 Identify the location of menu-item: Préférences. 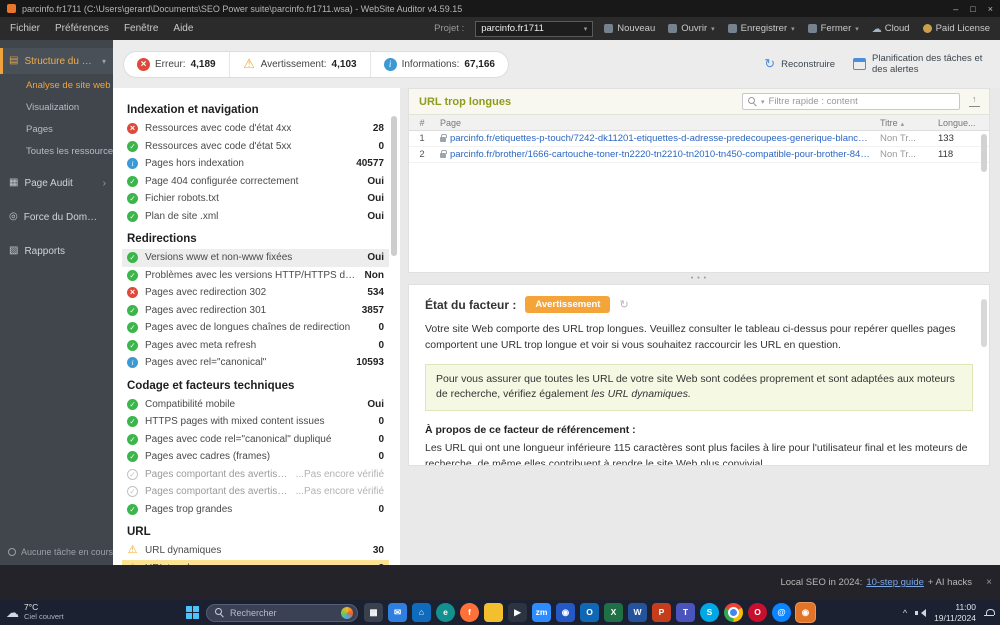
(82, 28).